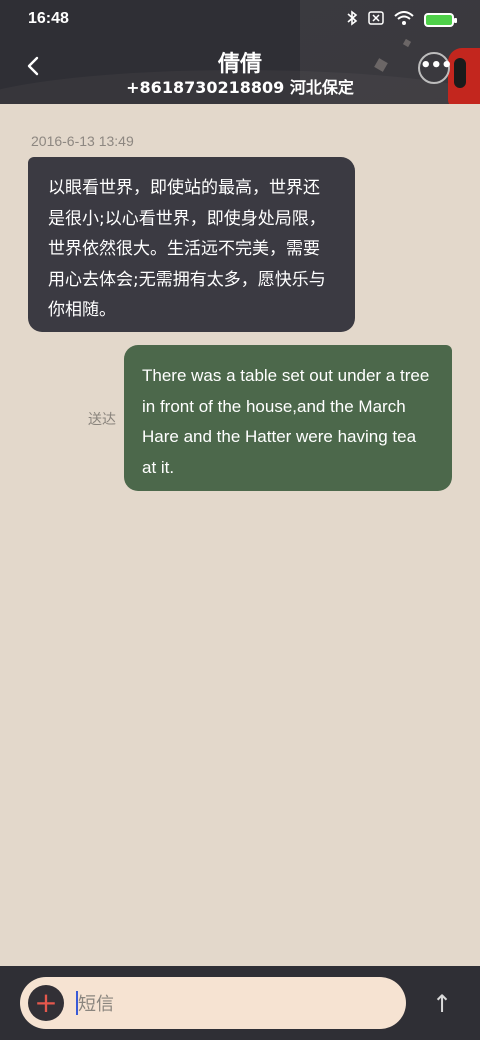 This screenshot has height=1040, width=480. What do you see at coordinates (102, 420) in the screenshot?
I see `delivery-status: 送达` at bounding box center [102, 420].